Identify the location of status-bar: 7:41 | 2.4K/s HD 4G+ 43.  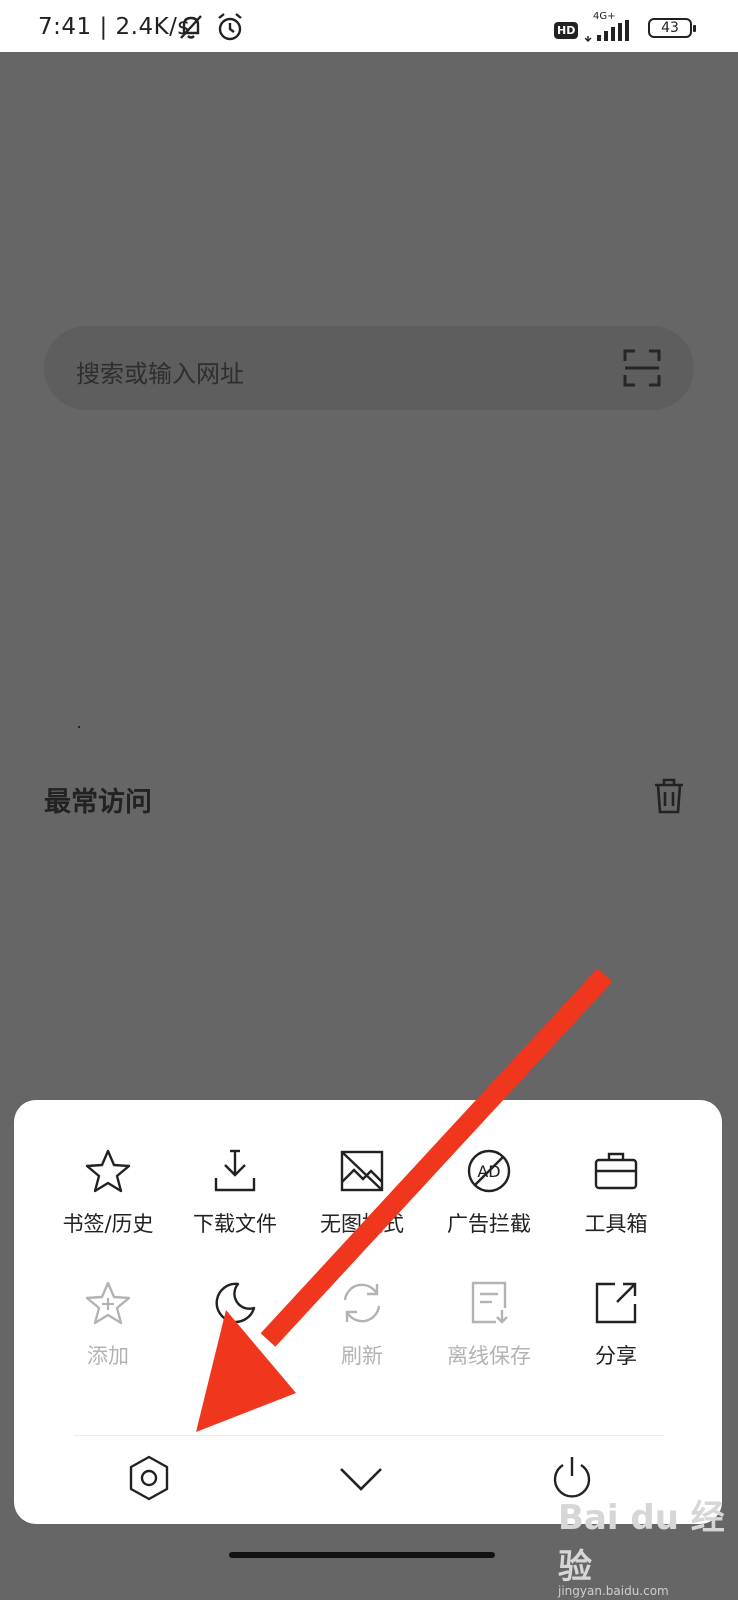
(369, 26).